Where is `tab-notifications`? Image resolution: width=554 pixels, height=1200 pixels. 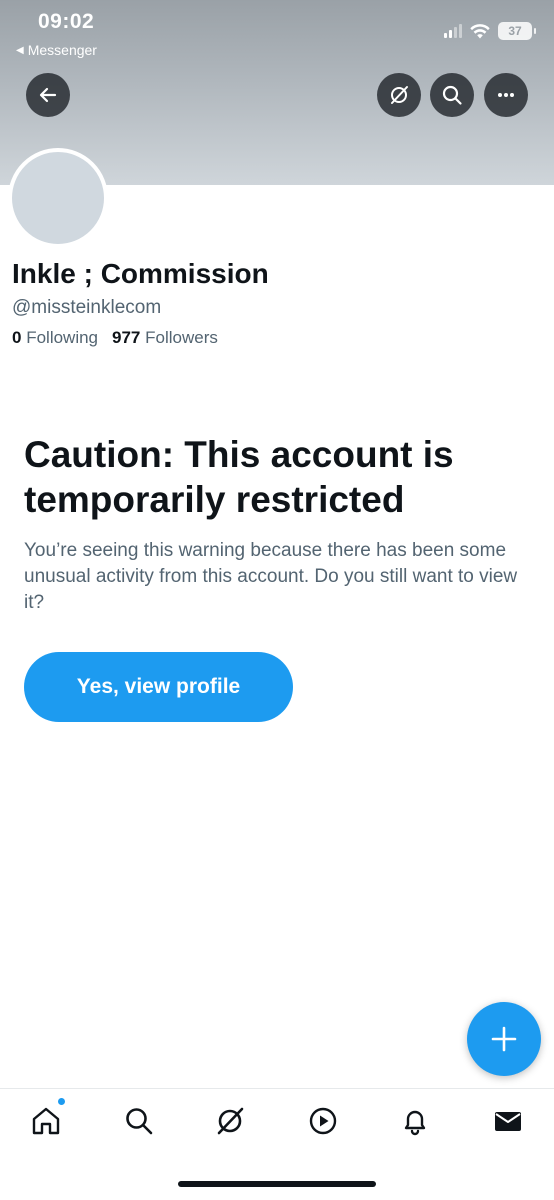 tab-notifications is located at coordinates (415, 1121).